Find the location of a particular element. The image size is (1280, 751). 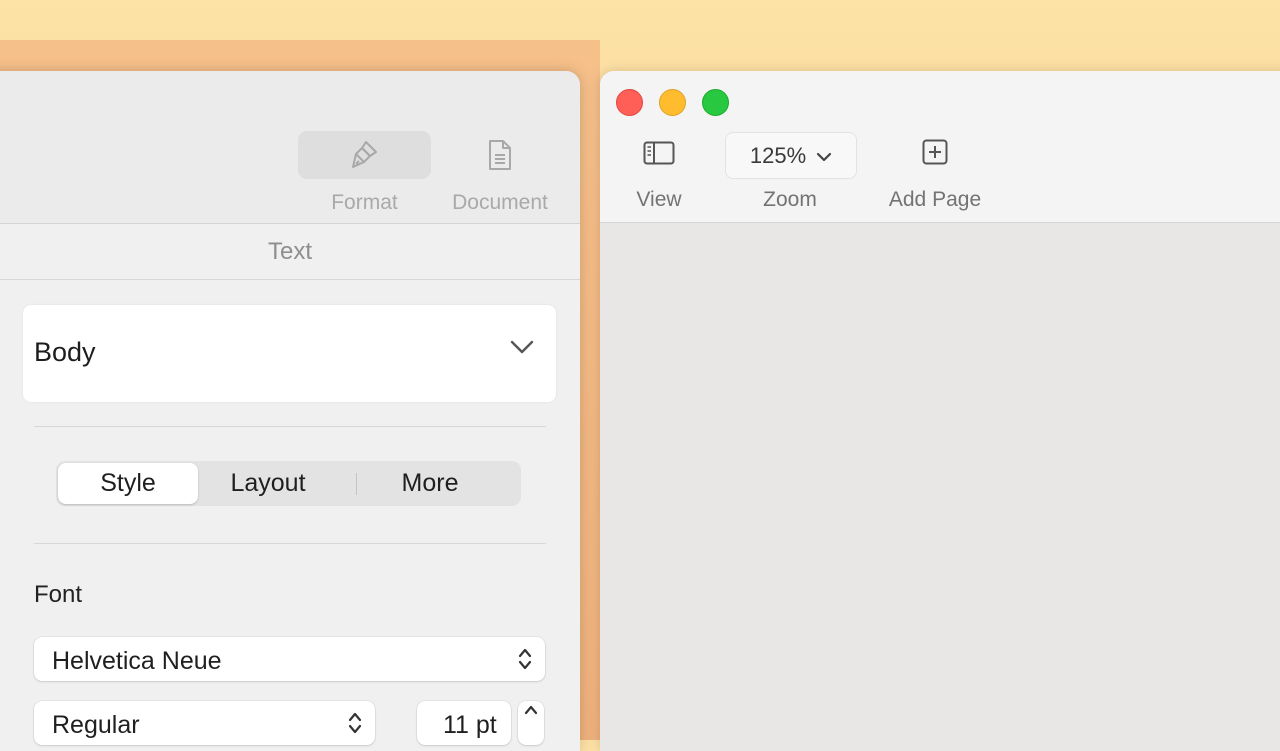

font-size-field: 11 pt is located at coordinates (464, 723).